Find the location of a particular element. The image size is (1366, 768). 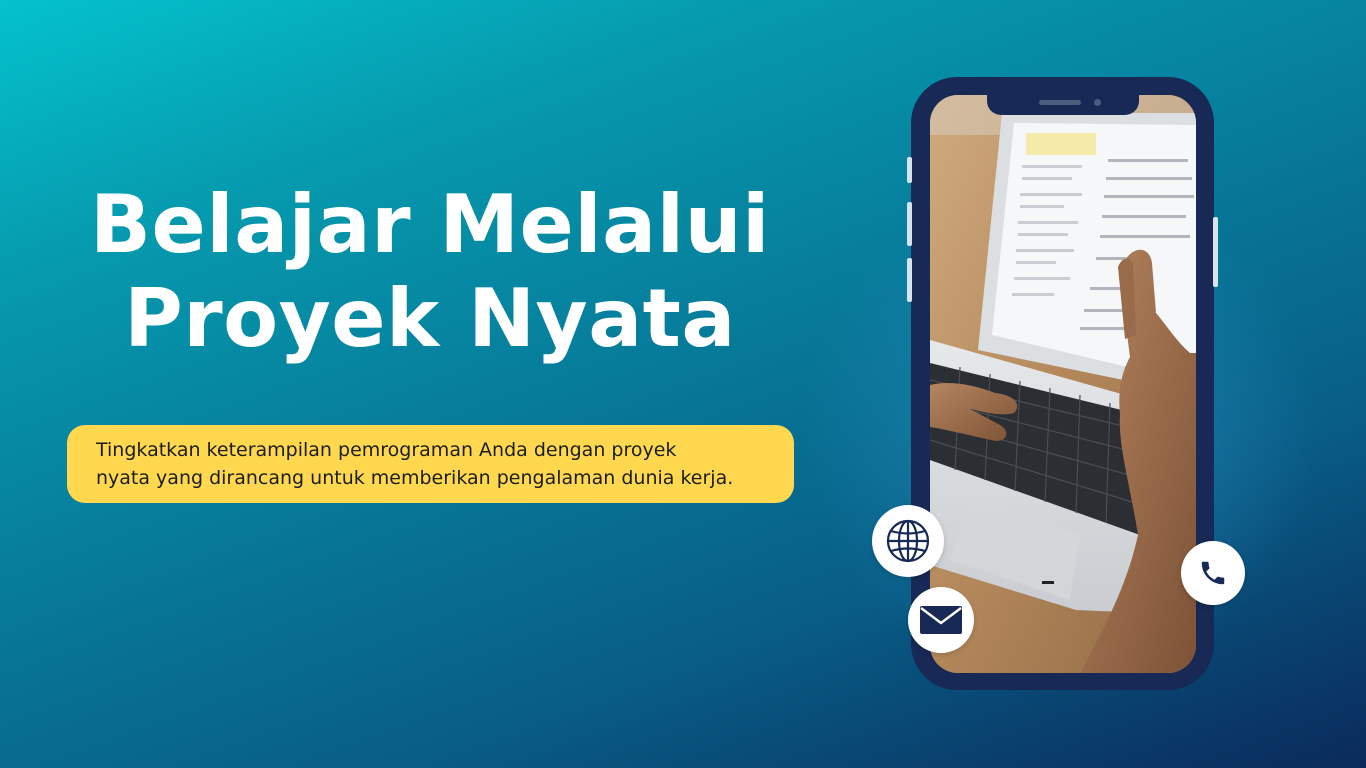

globe-icon-badge is located at coordinates (908, 541).